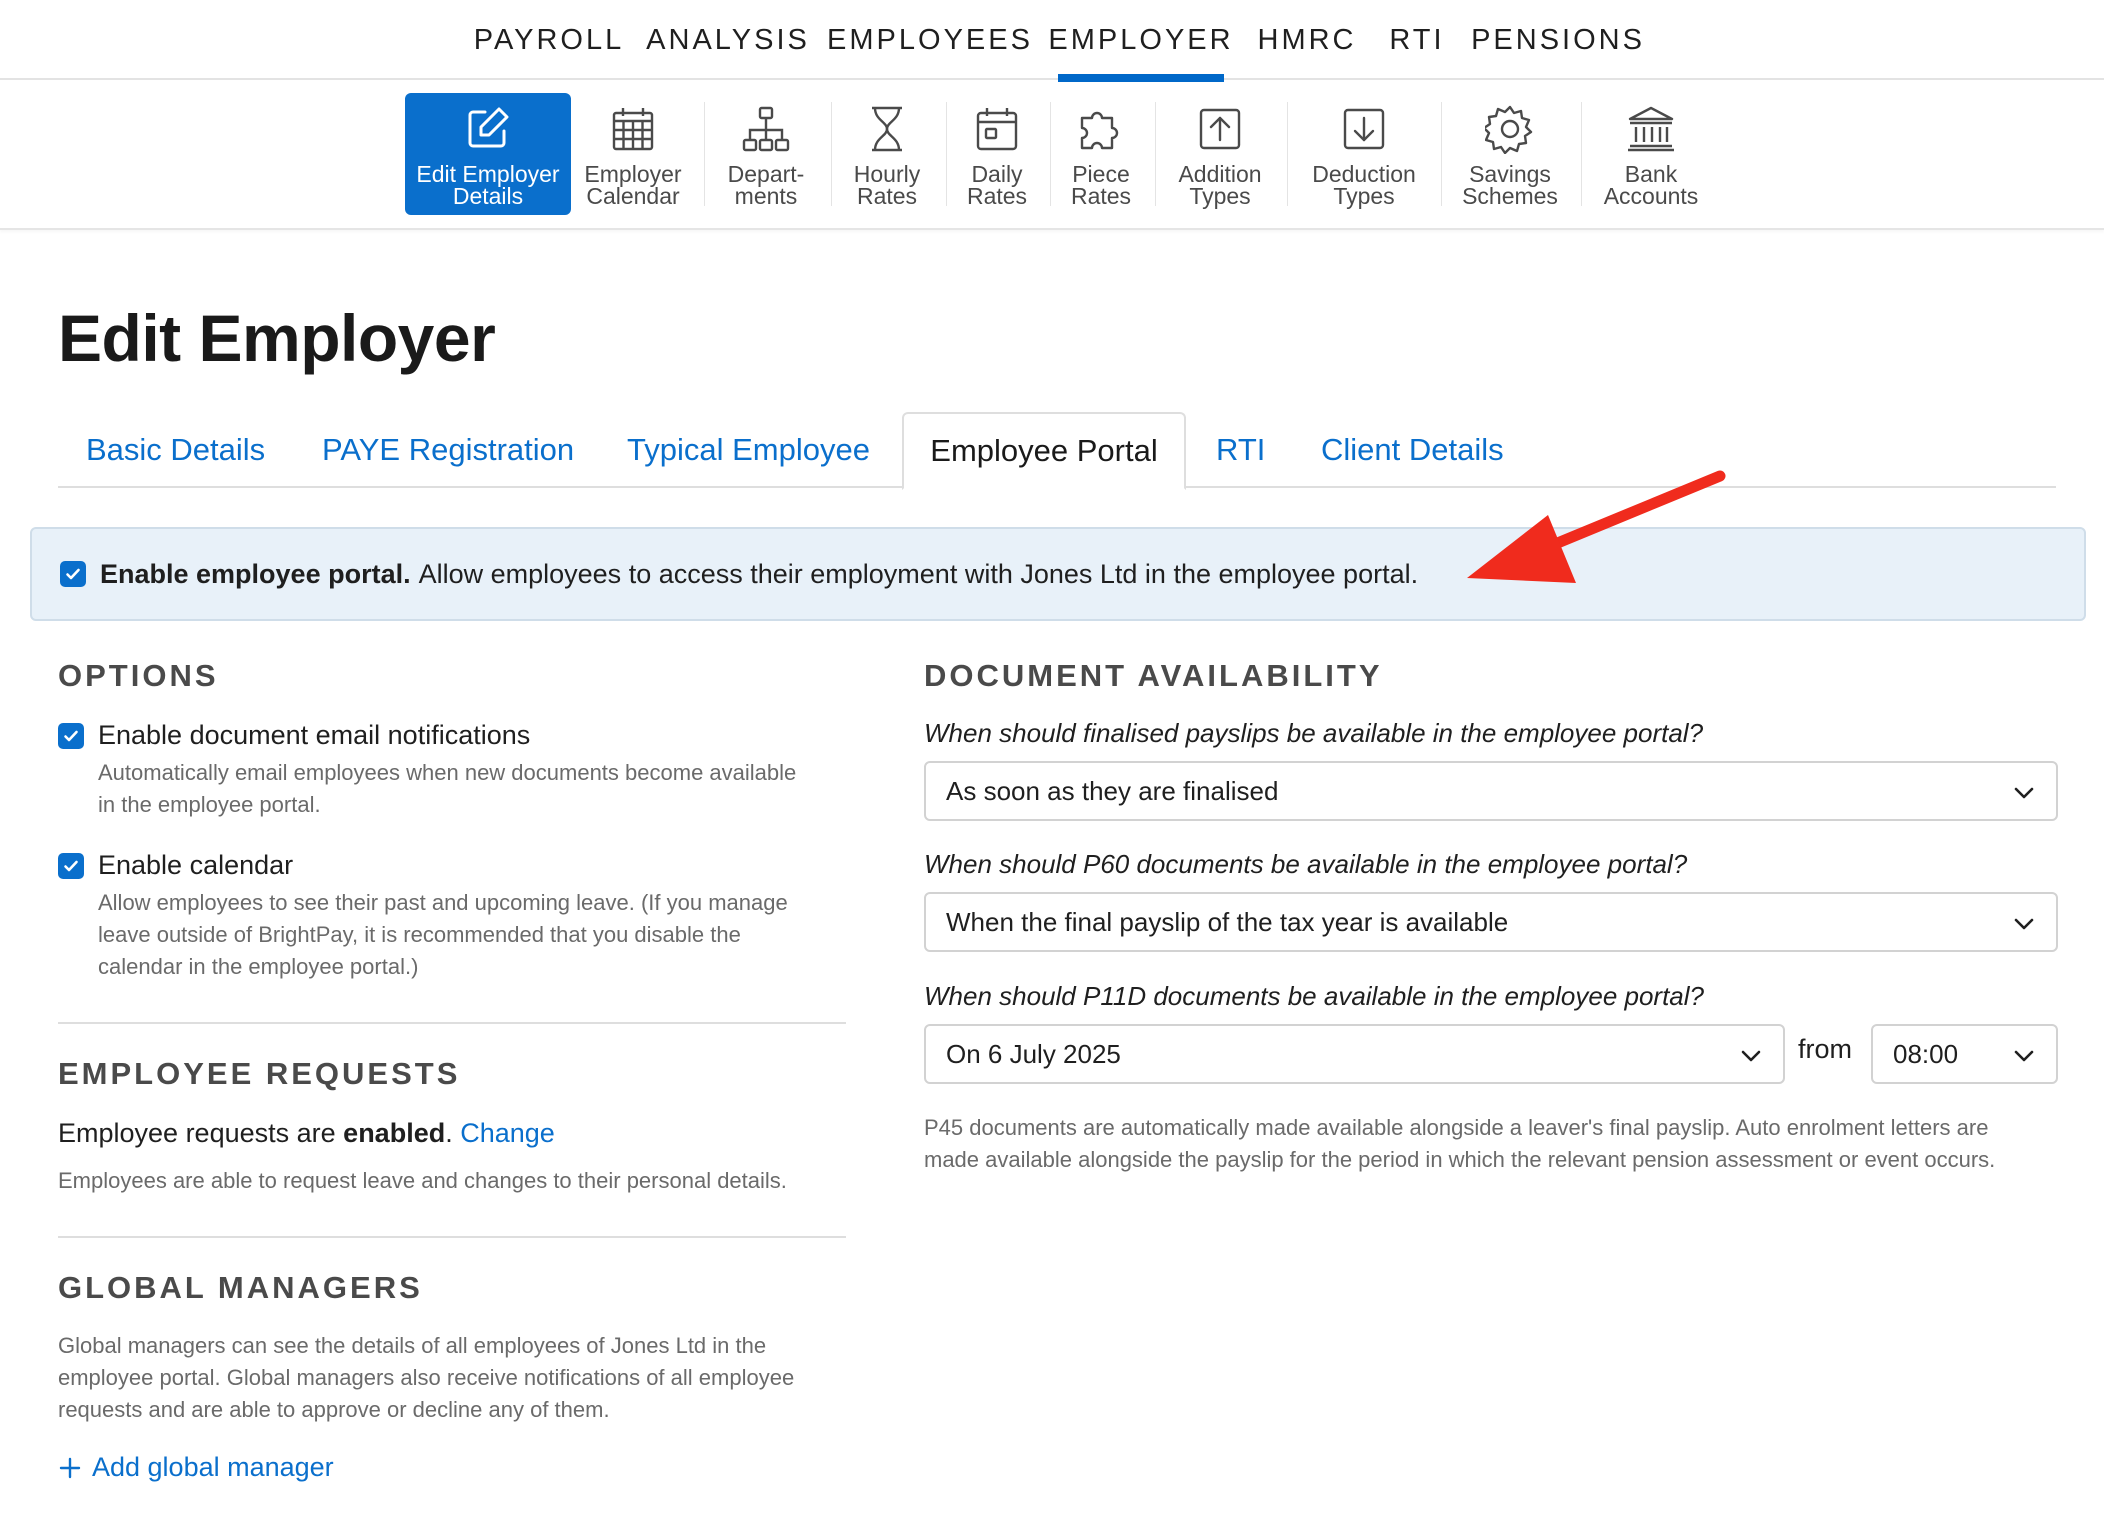 The width and height of the screenshot is (2104, 1534). I want to click on requests-prefix: Employee requests are, so click(197, 1133).